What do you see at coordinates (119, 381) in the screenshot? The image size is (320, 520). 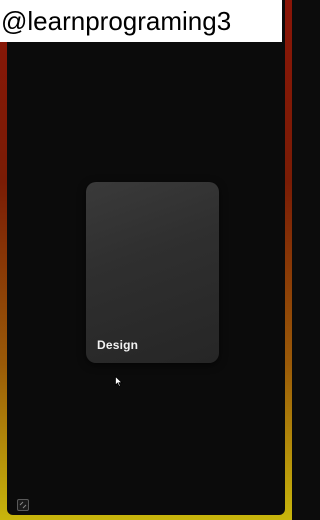 I see `pointer-cursor-icon` at bounding box center [119, 381].